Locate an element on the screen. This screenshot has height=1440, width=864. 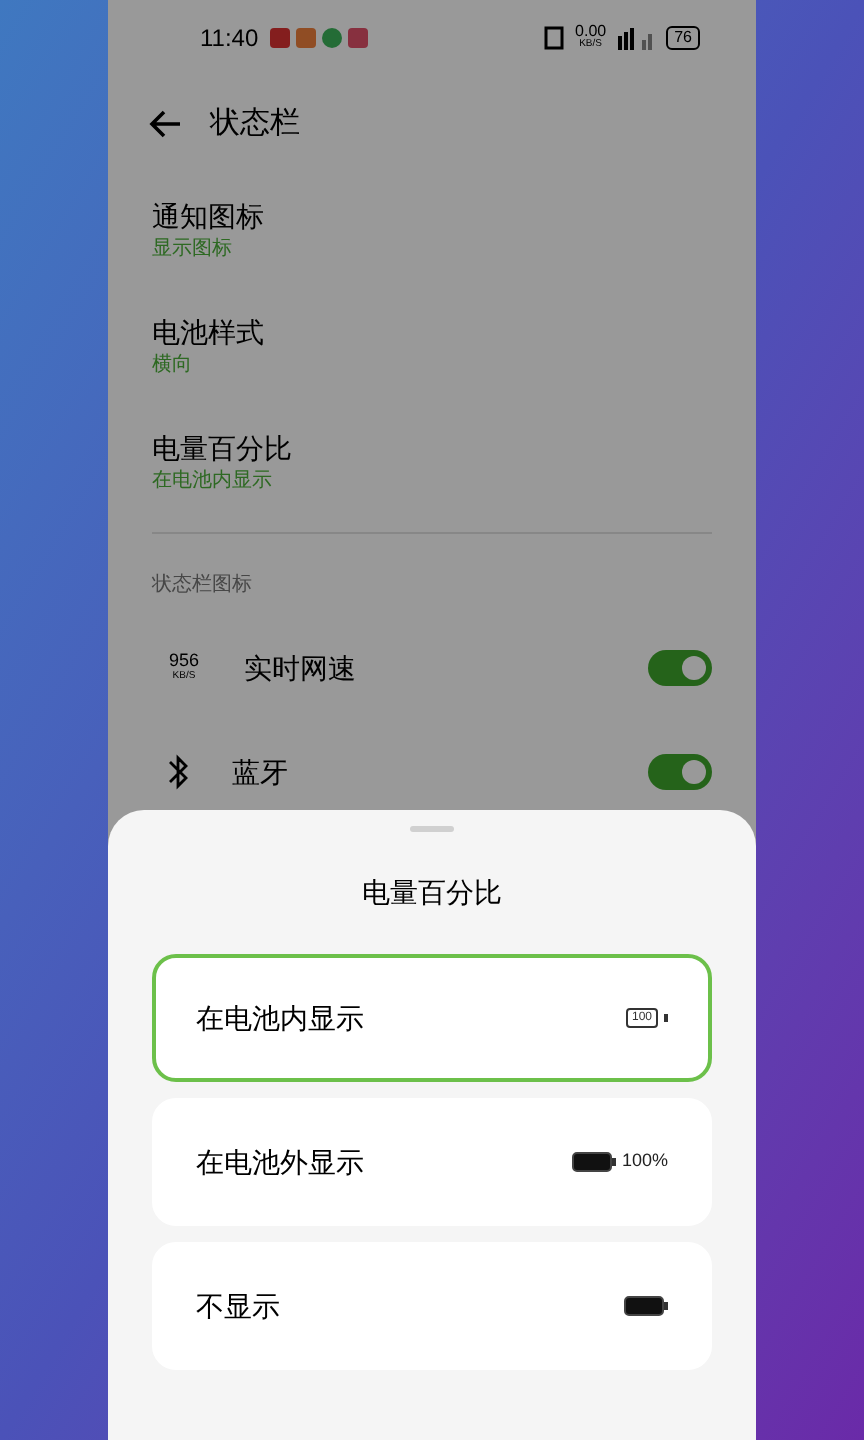
battery-indicator: 76 is located at coordinates (683, 38).